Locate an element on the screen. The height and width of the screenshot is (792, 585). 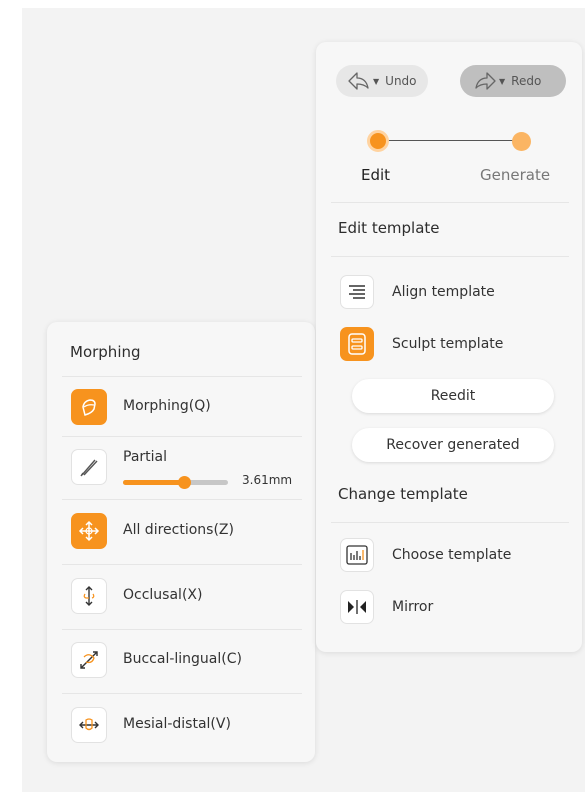
morphing-icon is located at coordinates (89, 407).